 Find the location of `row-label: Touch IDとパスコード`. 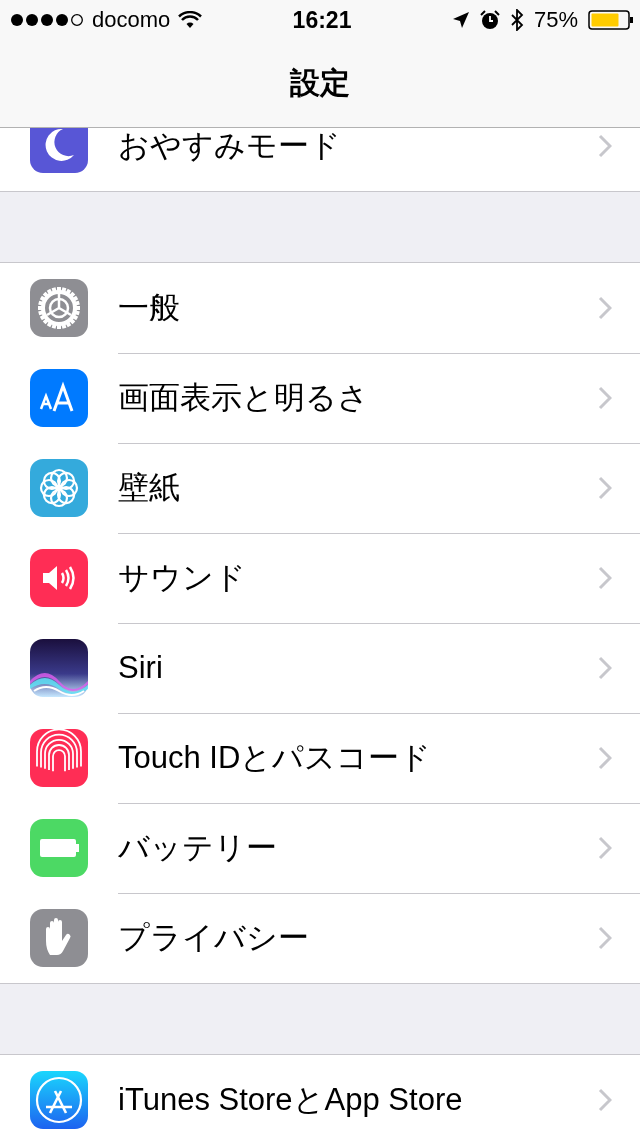

row-label: Touch IDとパスコード is located at coordinates (275, 757).